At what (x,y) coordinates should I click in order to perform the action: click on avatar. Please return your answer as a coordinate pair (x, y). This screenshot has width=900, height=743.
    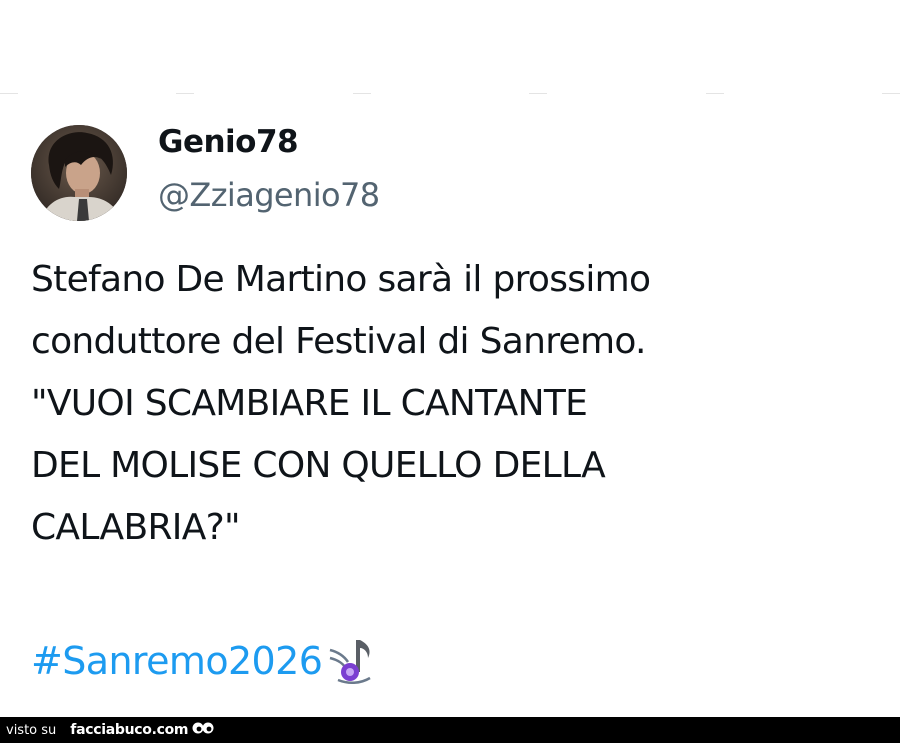
    Looking at the image, I should click on (79, 173).